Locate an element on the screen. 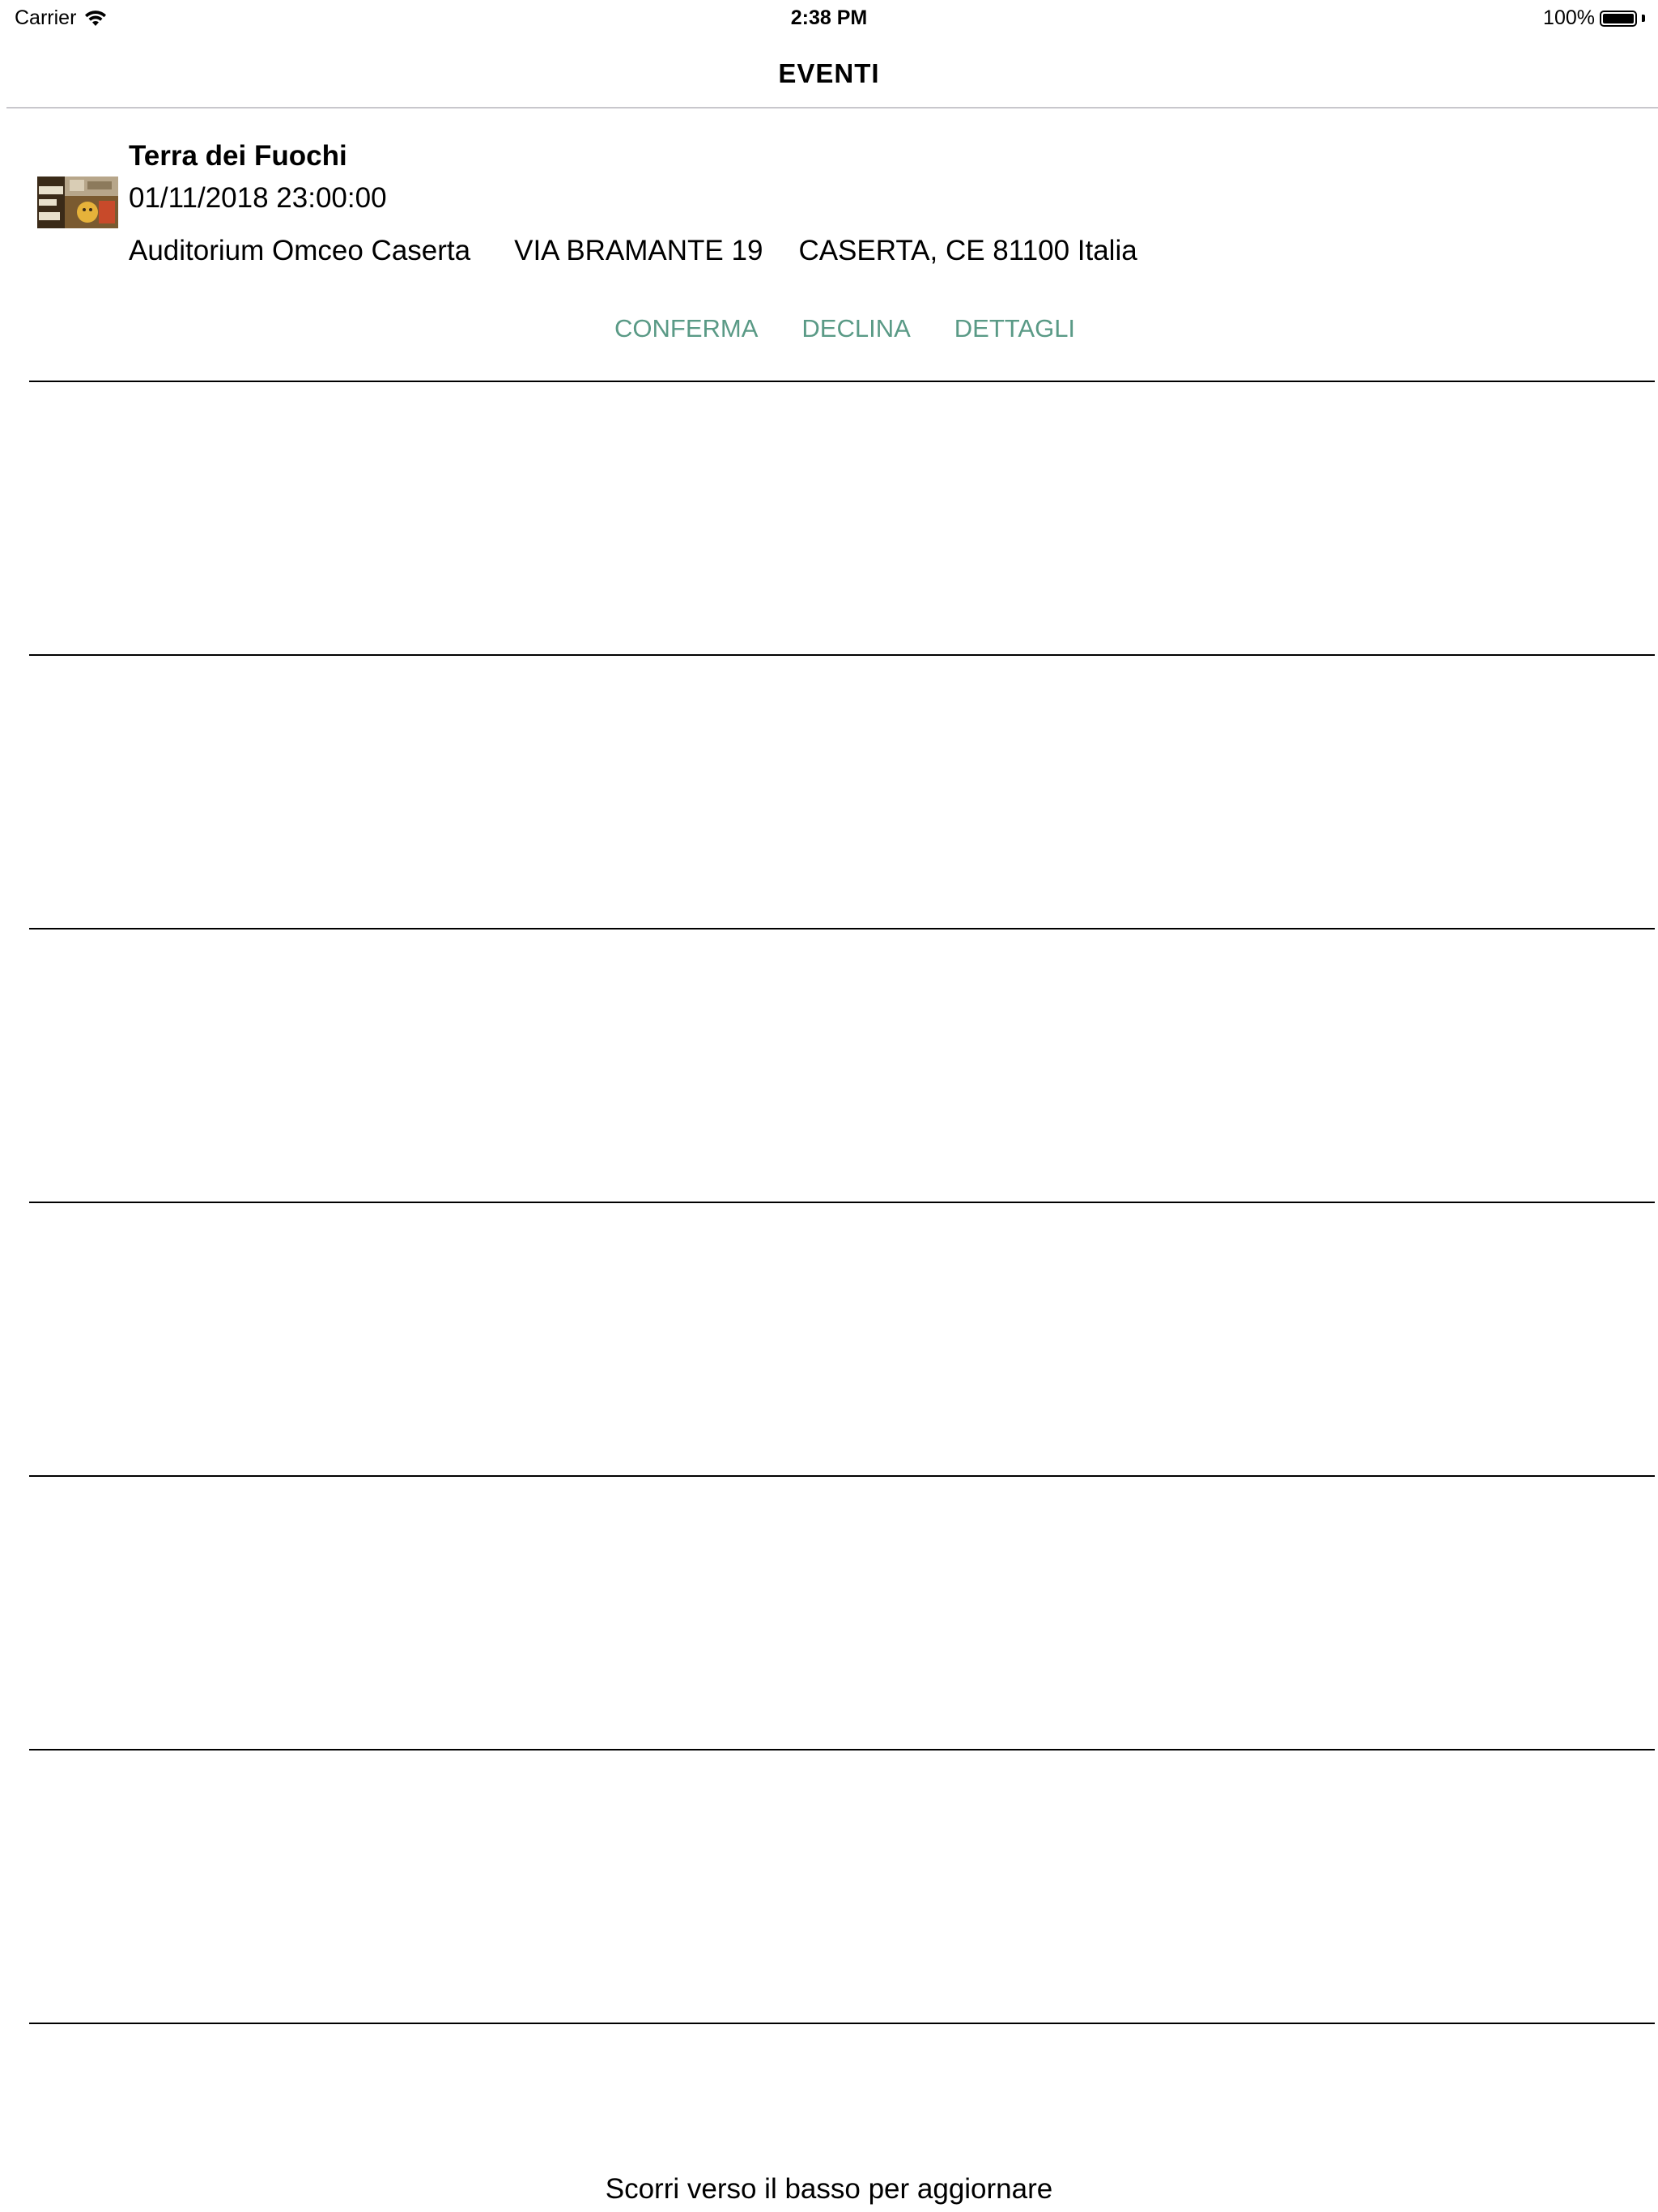 Image resolution: width=1658 pixels, height=2212 pixels. event-street: VIA BRAMANTE 19 is located at coordinates (638, 251).